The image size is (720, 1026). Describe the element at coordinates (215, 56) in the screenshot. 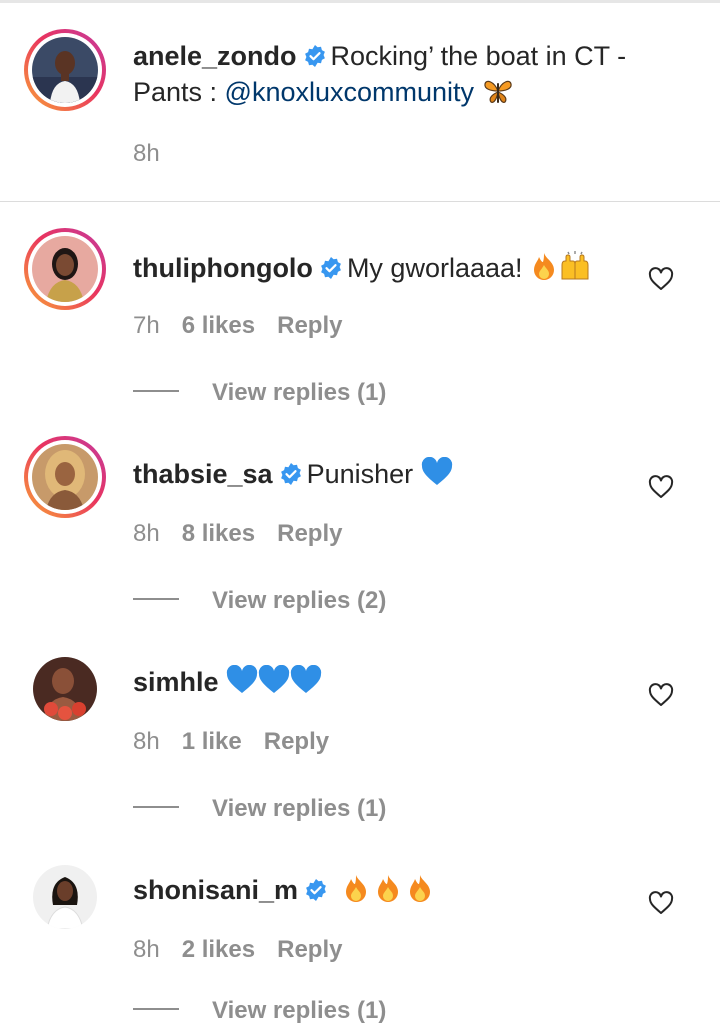

I see `caption-username: anele_zondo` at that location.